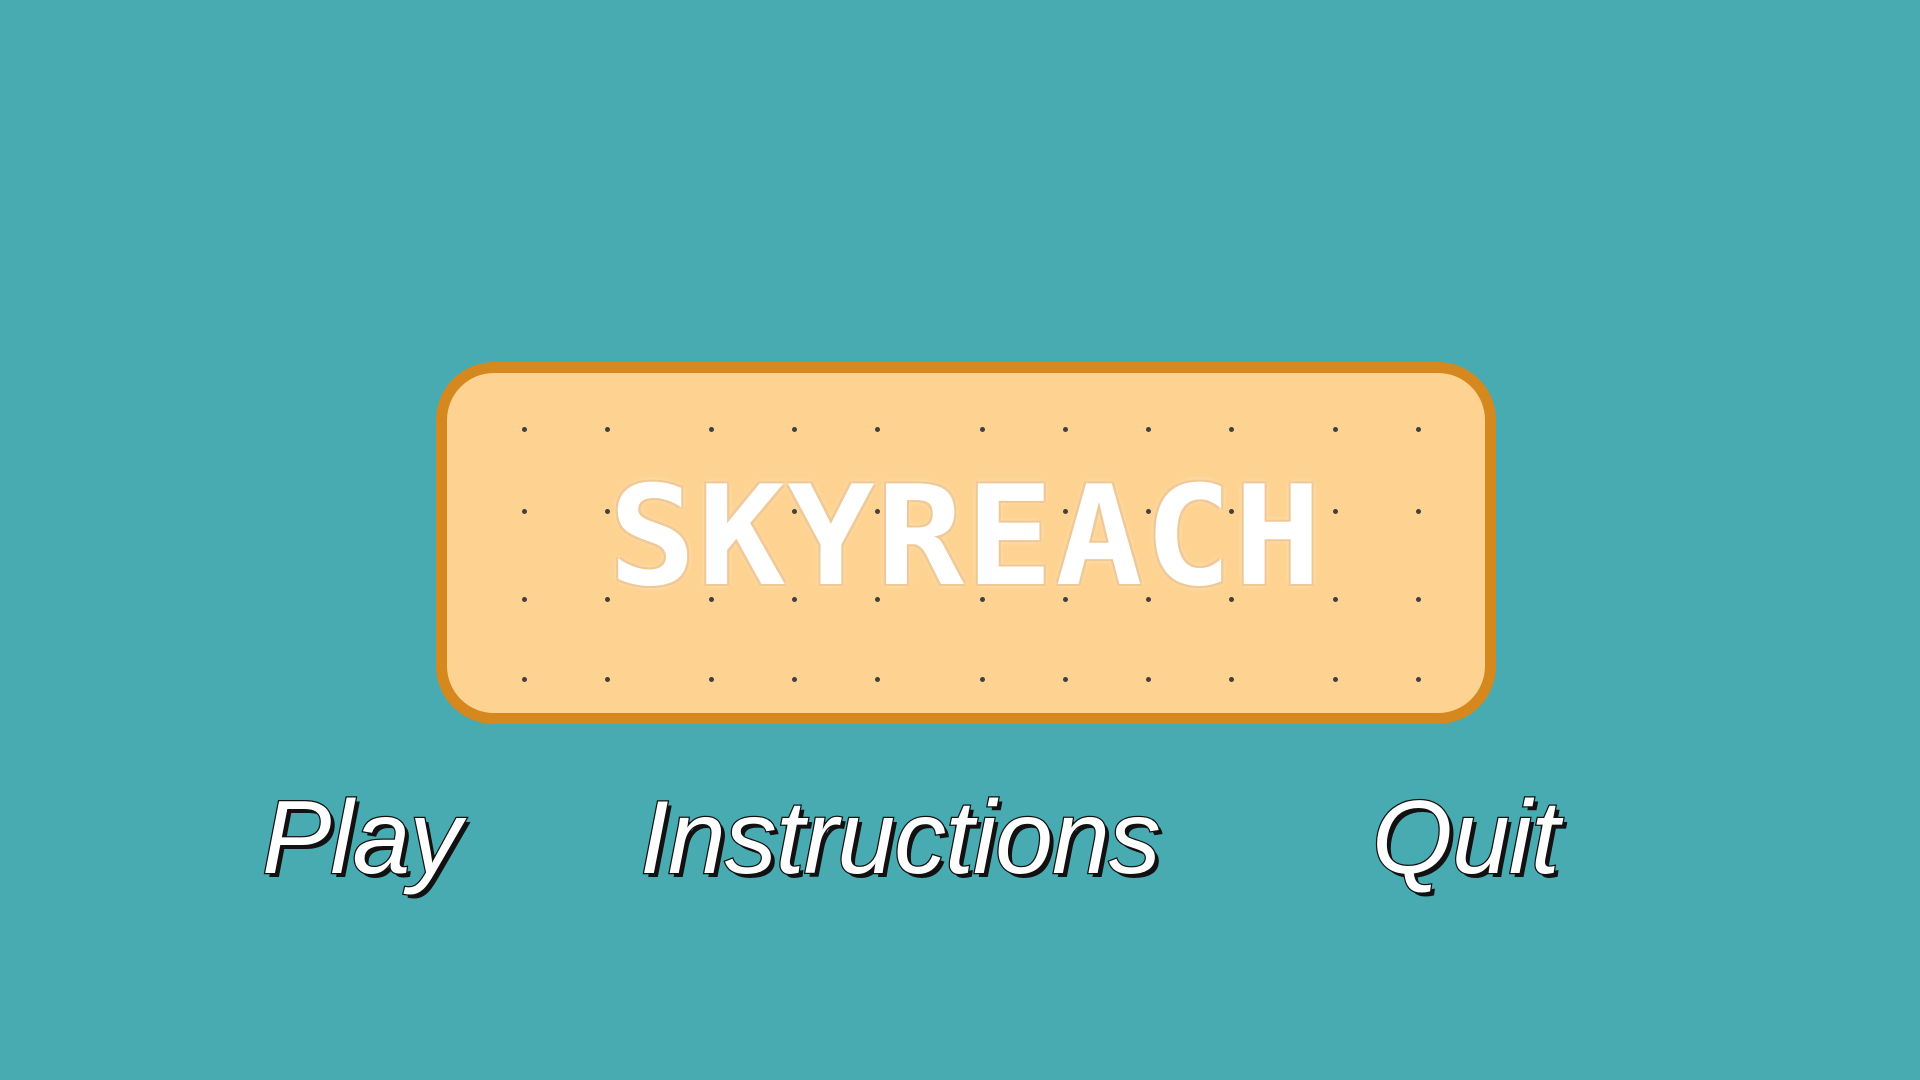  Describe the element at coordinates (900, 838) in the screenshot. I see `instructions-button: Instructions` at that location.